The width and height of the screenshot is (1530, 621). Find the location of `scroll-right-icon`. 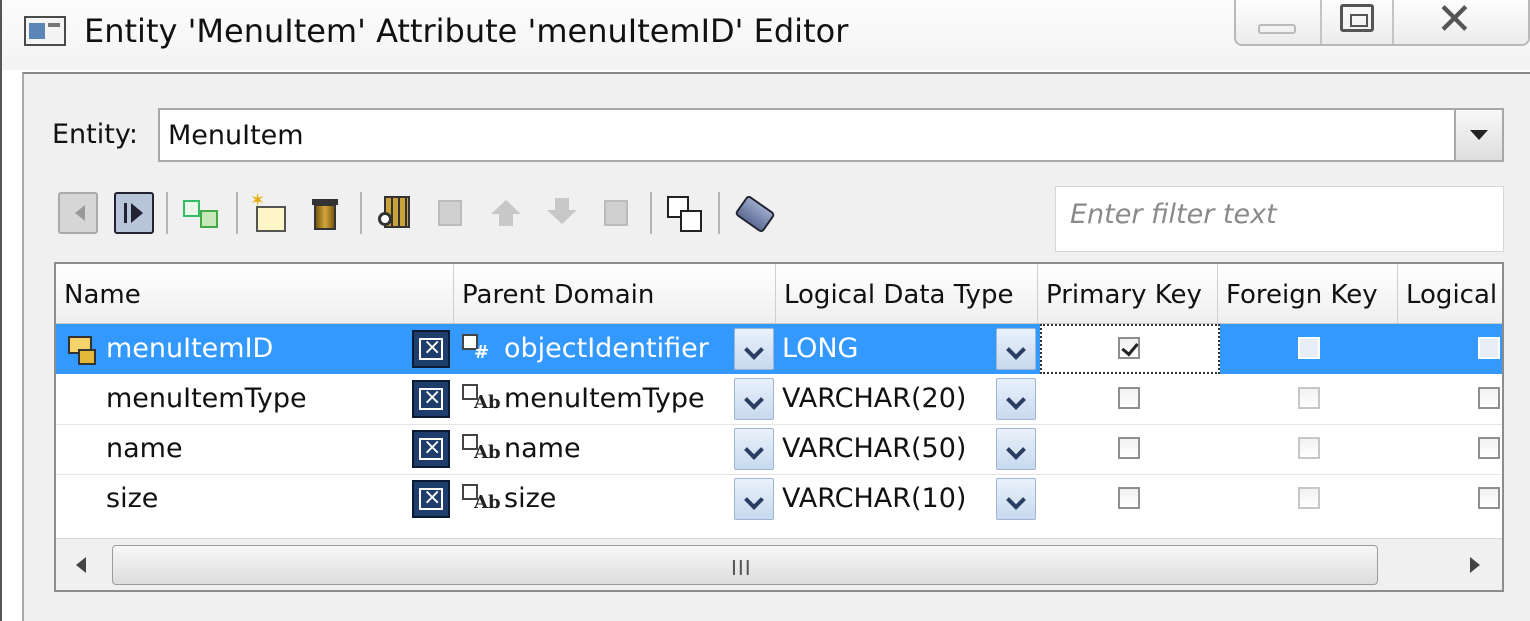

scroll-right-icon is located at coordinates (1475, 565).